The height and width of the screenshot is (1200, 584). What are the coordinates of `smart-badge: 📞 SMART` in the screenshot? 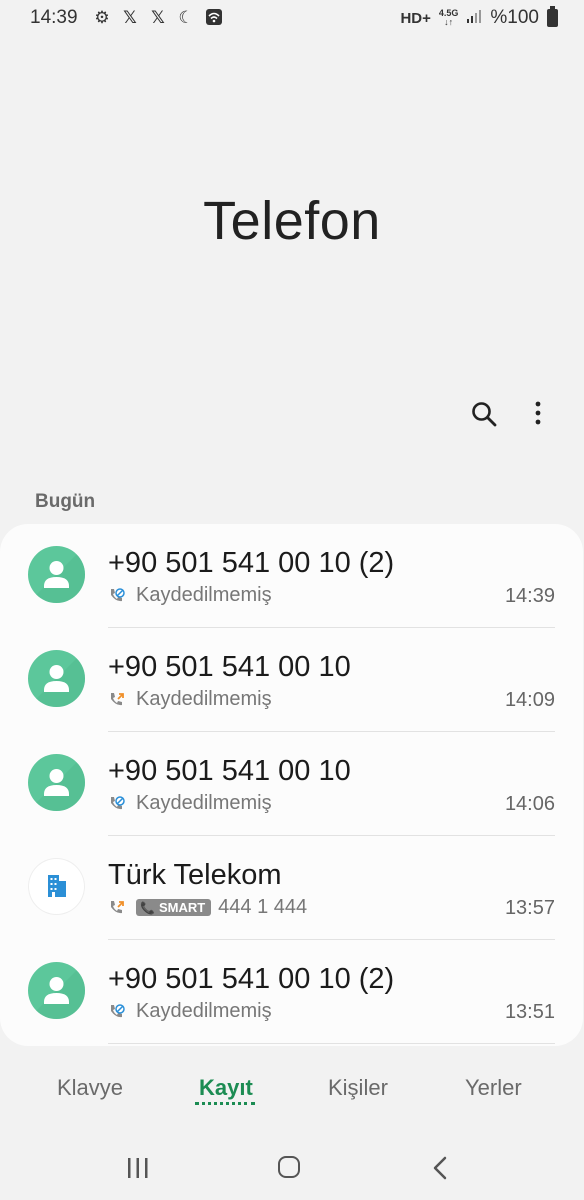 It's located at (174, 907).